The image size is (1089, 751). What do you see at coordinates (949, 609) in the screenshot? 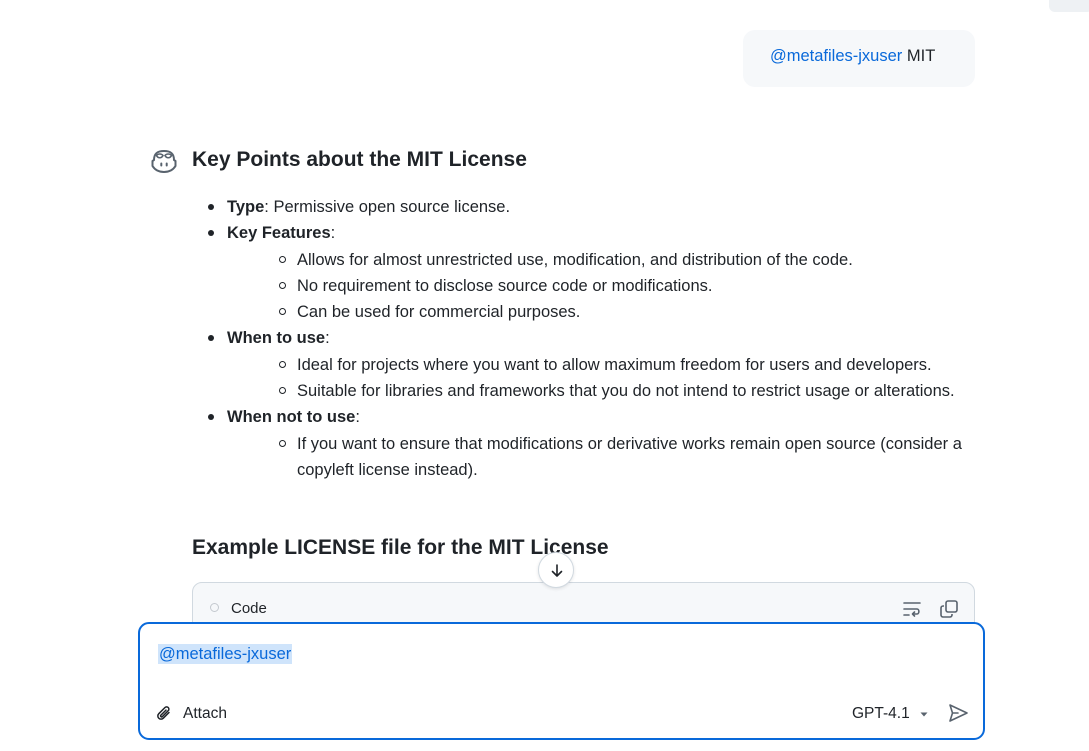
I see `copy-icon` at bounding box center [949, 609].